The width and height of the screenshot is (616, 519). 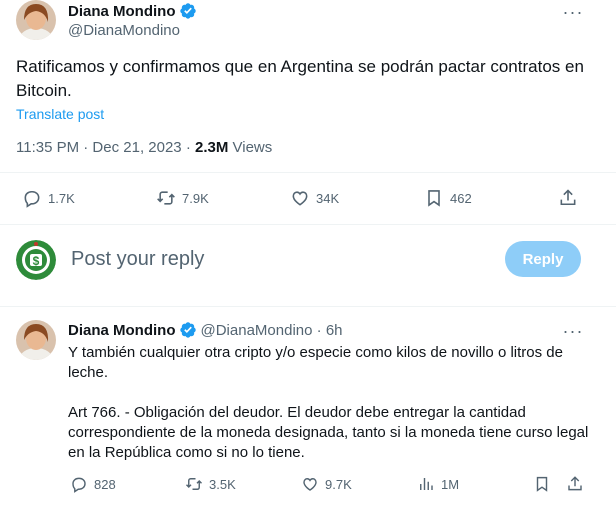 I want to click on bookmark-action, so click(x=545, y=484).